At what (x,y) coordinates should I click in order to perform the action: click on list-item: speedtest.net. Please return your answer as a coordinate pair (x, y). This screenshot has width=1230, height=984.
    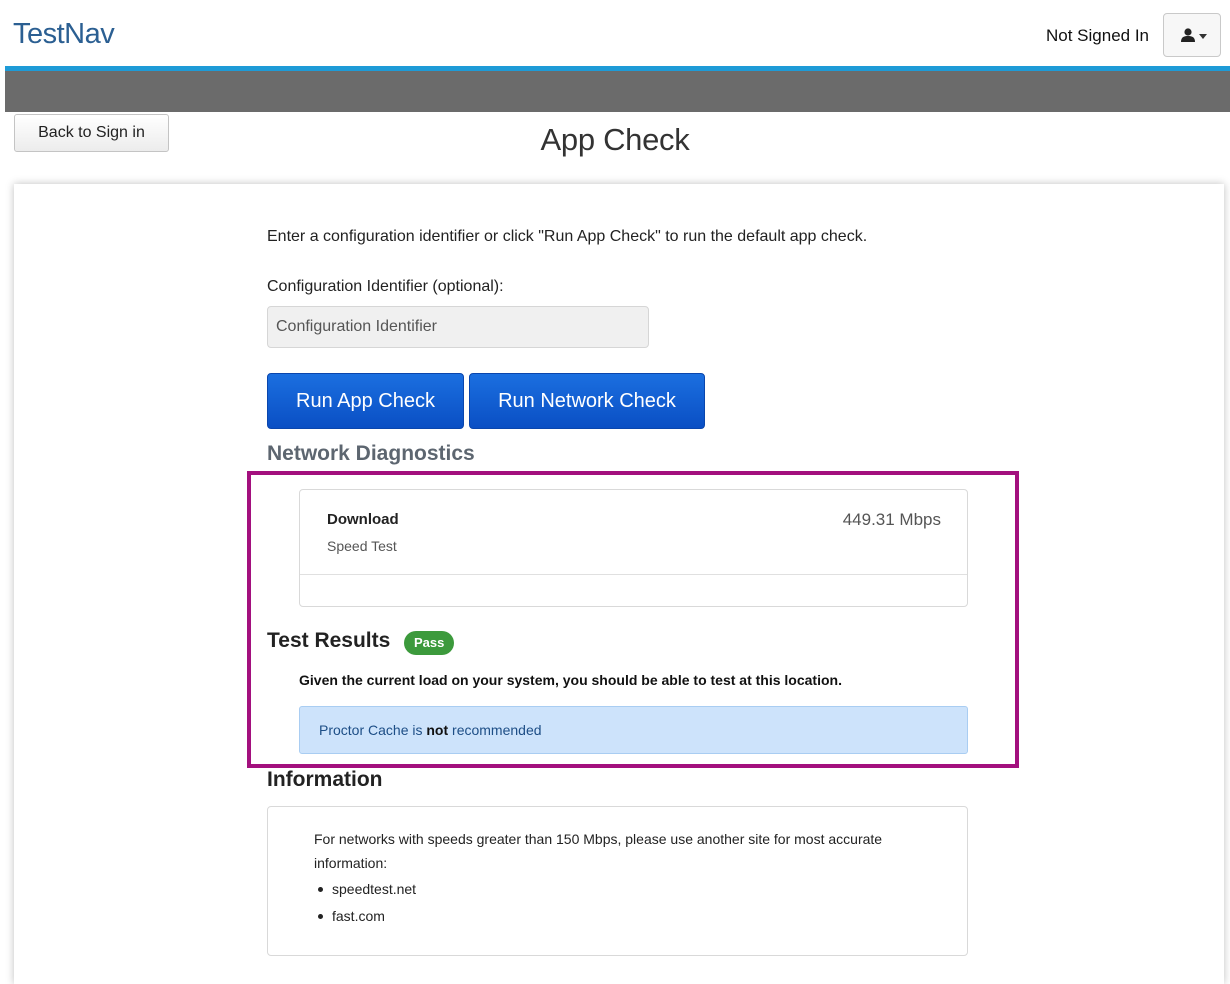
    Looking at the image, I should click on (365, 890).